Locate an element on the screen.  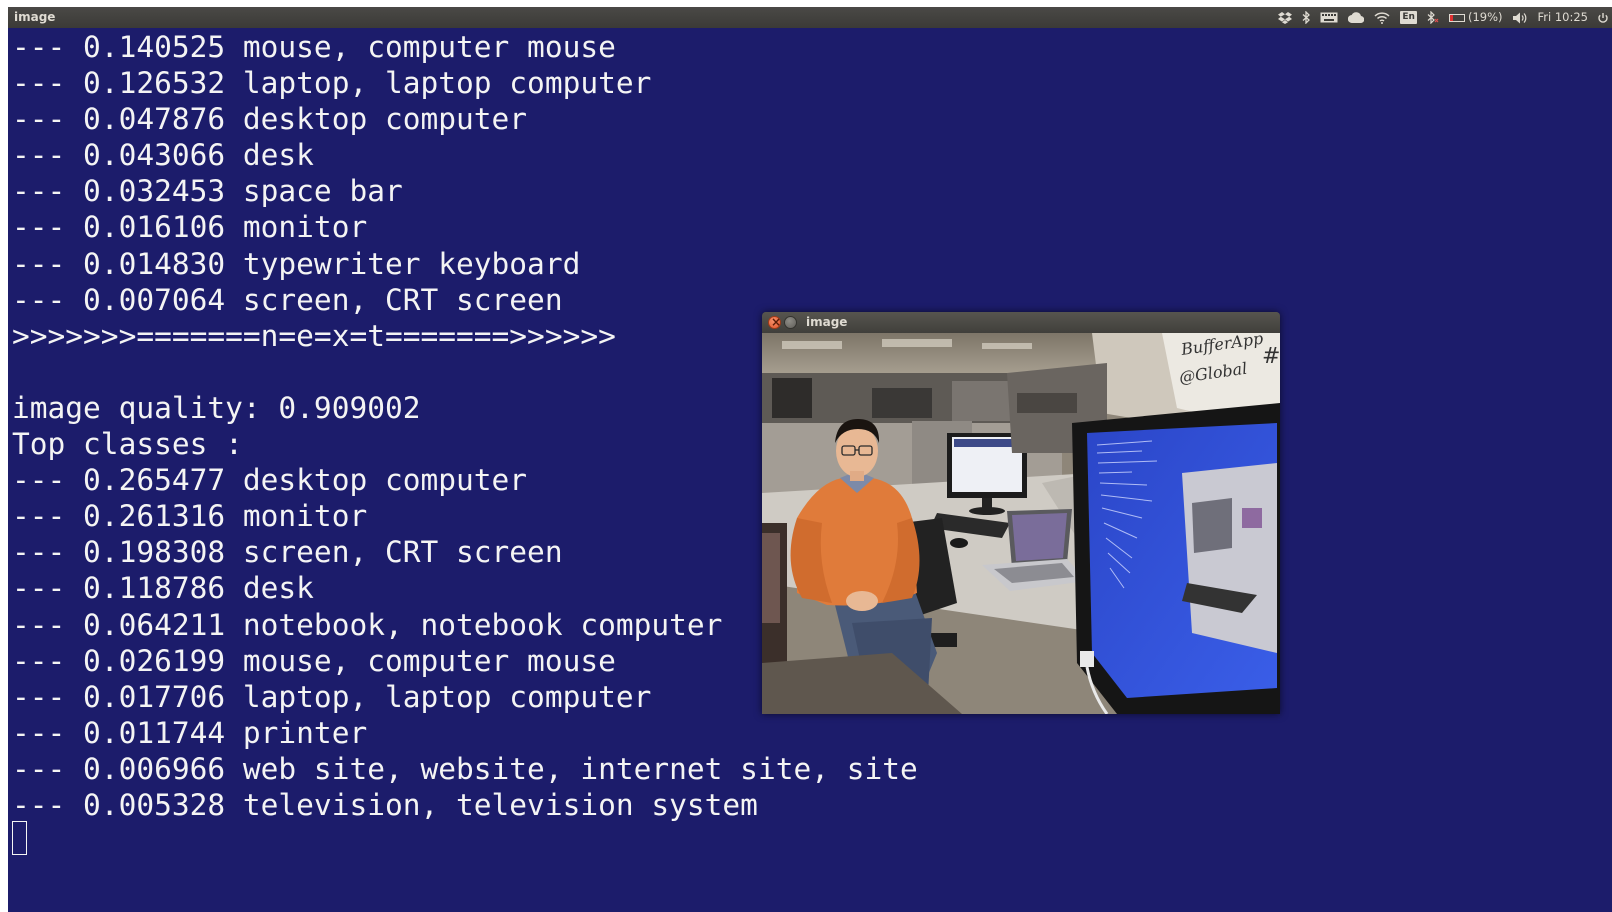
terminal-line: --- 0.126532 laptop, laptop computer is located at coordinates (332, 83).